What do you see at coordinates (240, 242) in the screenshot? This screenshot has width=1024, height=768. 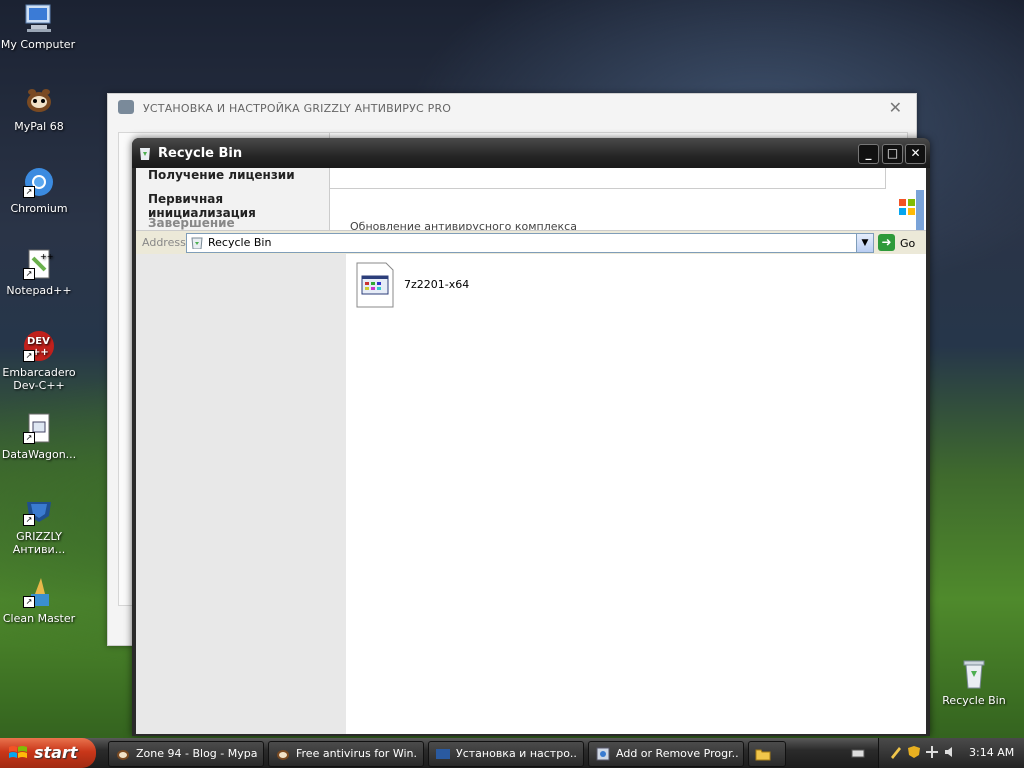 I see `address-value: Recycle Bin` at bounding box center [240, 242].